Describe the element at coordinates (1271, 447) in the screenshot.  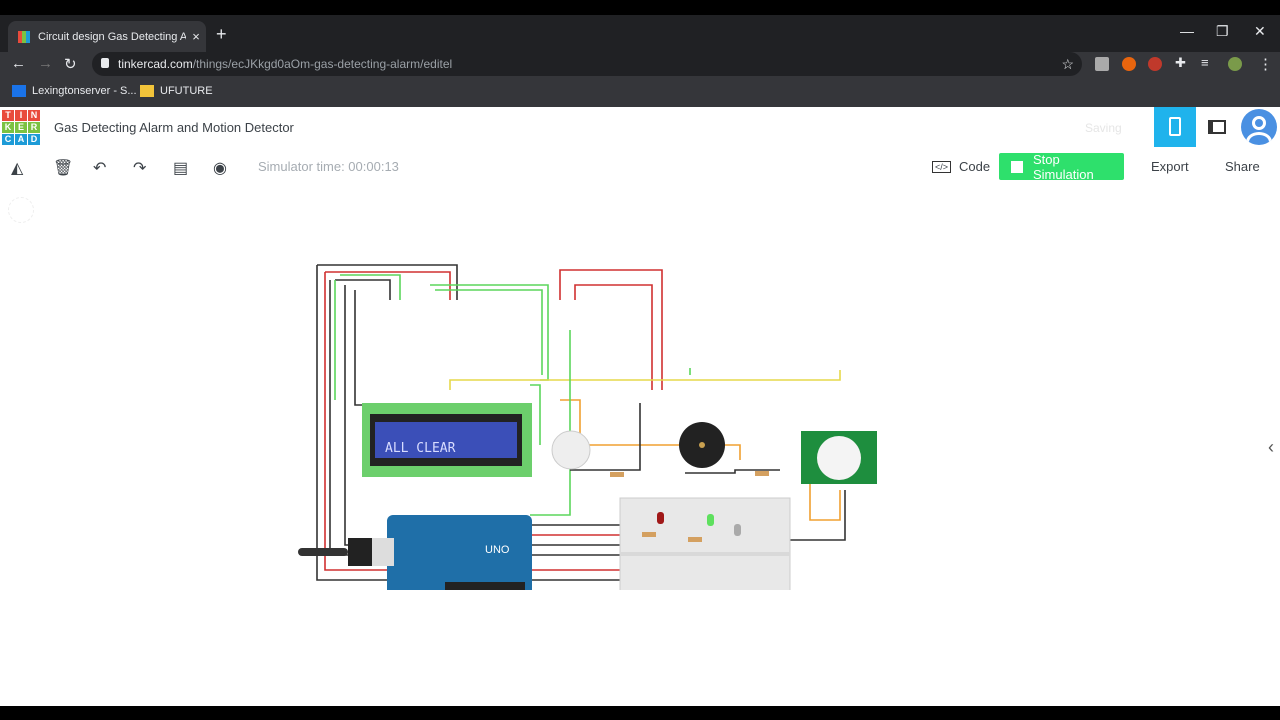
I see `collapse-panel-icon: ‹` at that location.